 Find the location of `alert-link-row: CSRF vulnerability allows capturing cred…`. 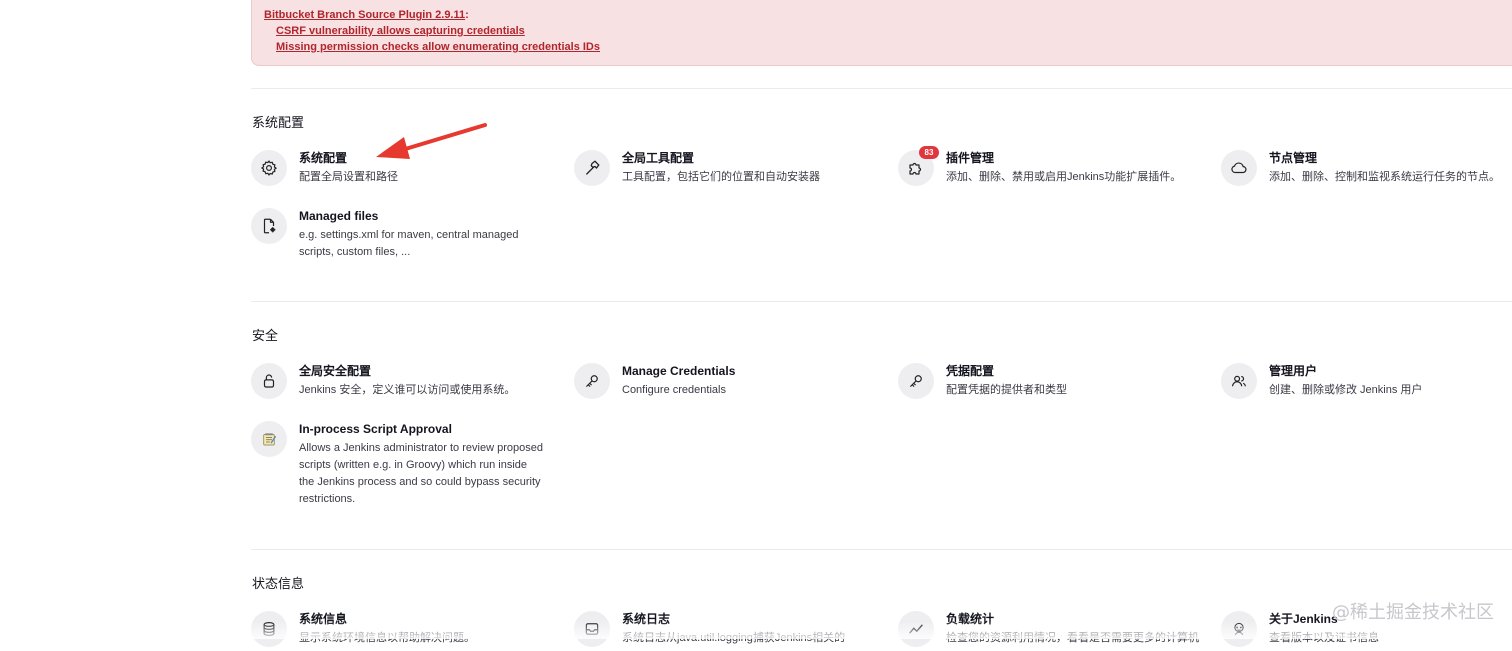

alert-link-row: CSRF vulnerability allows capturing cred… is located at coordinates (888, 31).